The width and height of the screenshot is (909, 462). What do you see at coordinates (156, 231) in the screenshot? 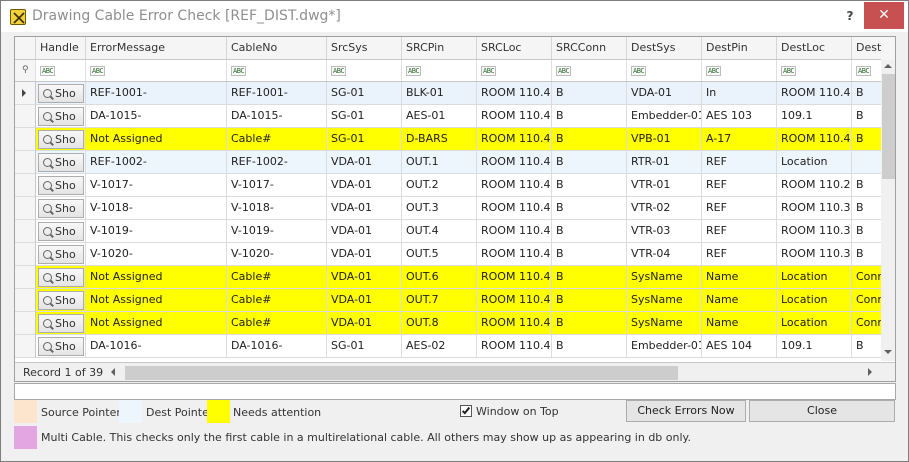
I see `cell-error-message: V-1019-` at bounding box center [156, 231].